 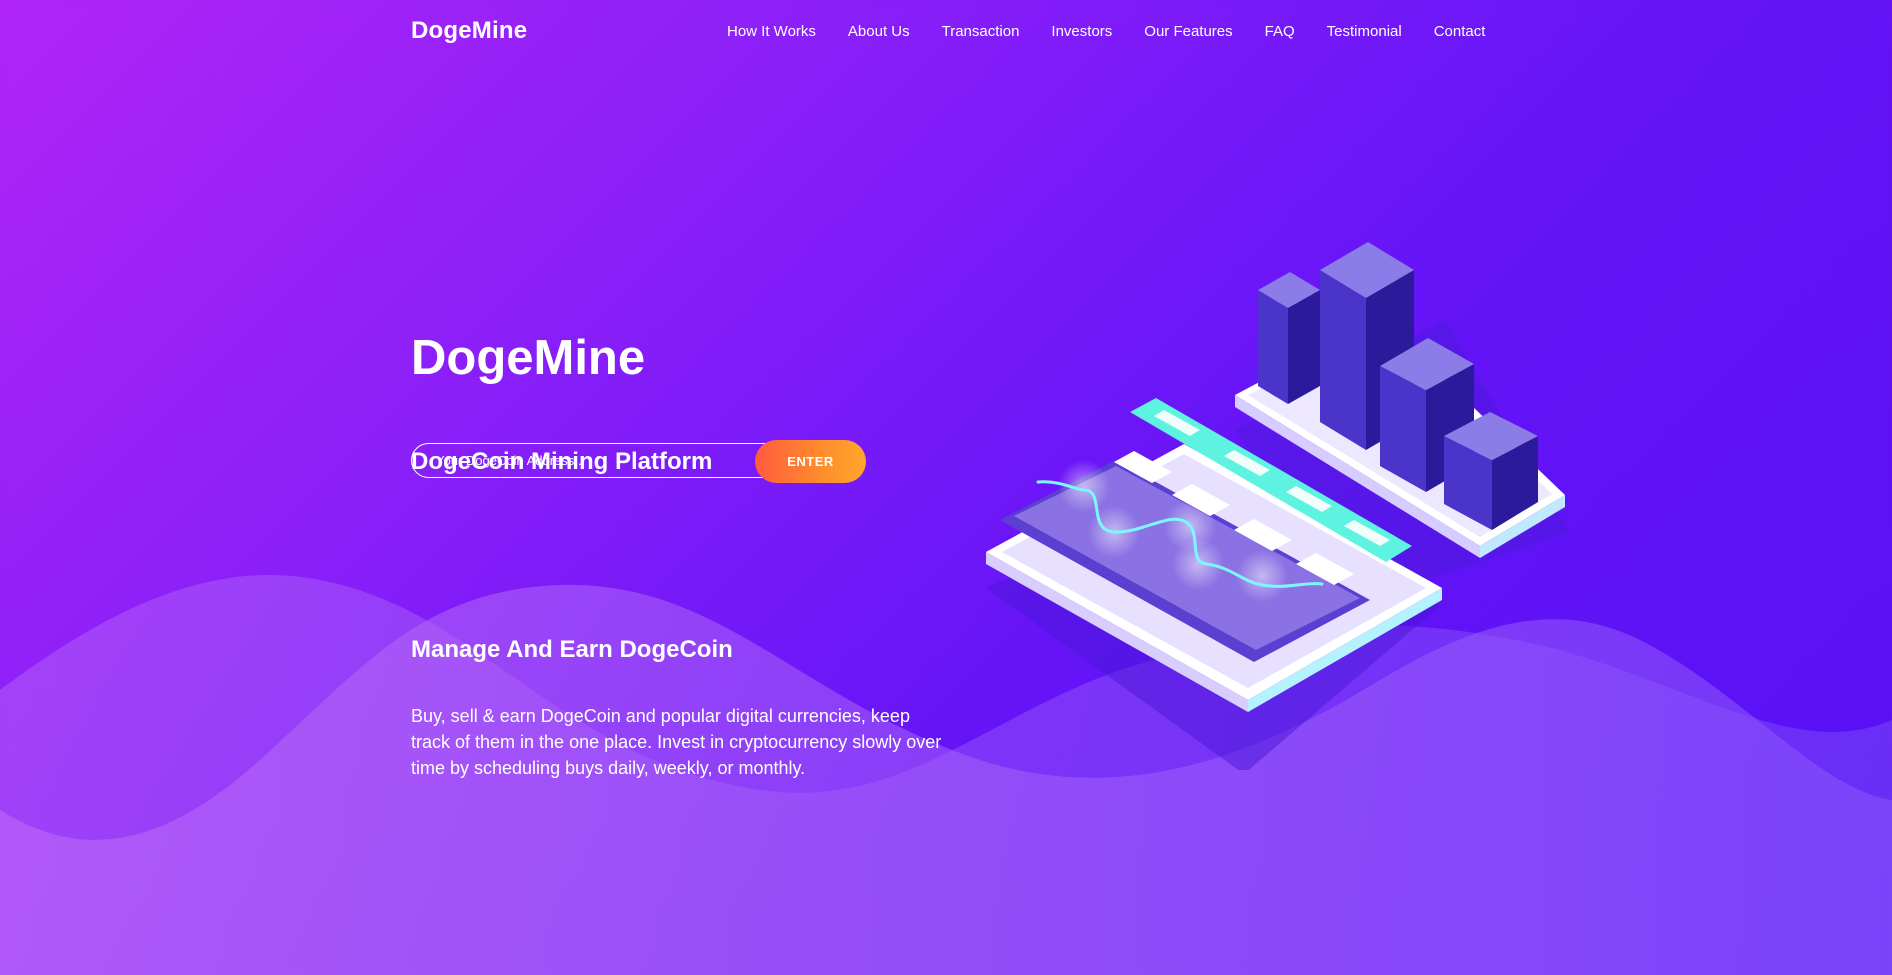 I want to click on nav-item-faq: FAQ, so click(x=1280, y=31).